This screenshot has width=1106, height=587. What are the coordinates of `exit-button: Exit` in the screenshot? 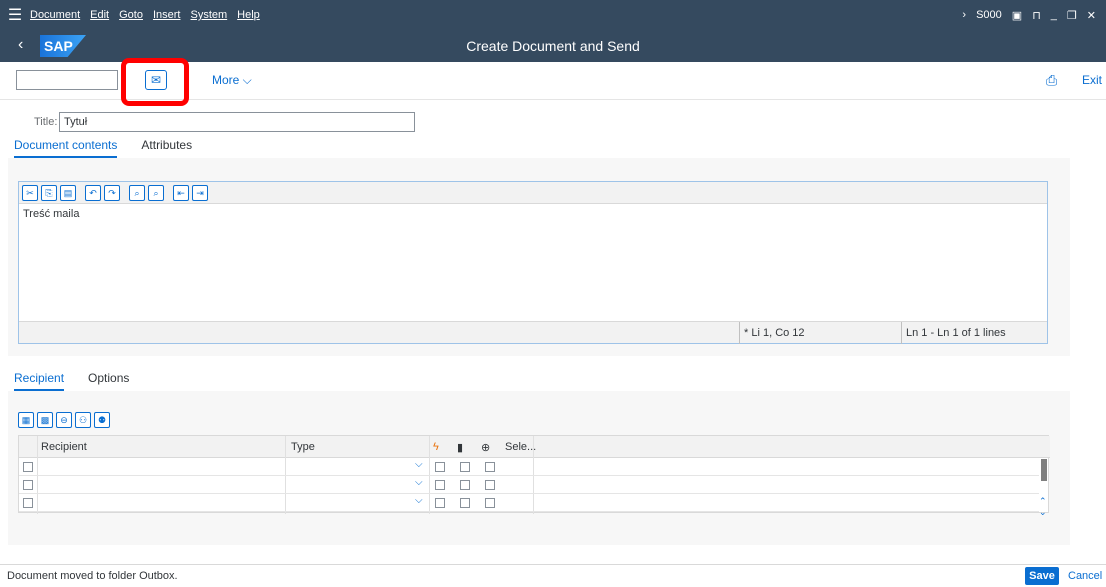 It's located at (1092, 80).